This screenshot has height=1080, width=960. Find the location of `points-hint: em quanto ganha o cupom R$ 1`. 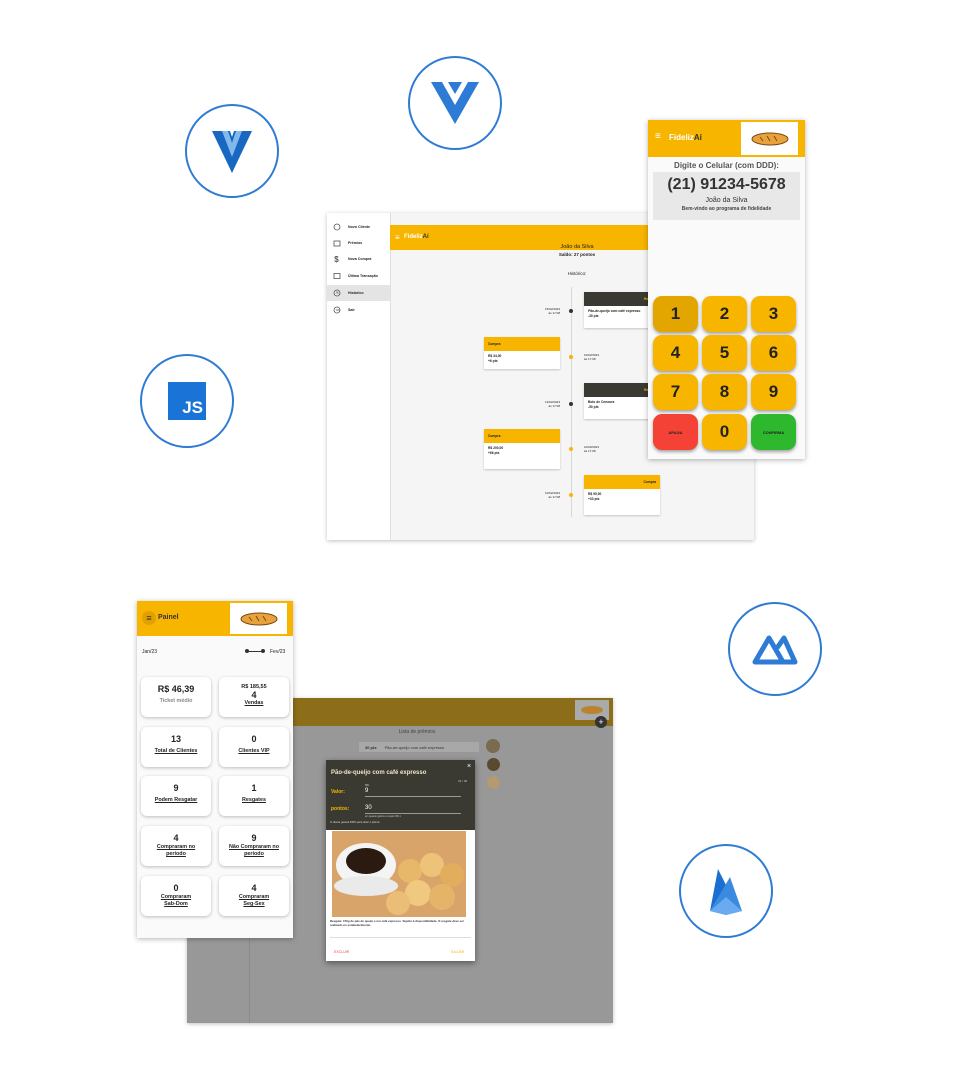

points-hint: em quanto ganha o cupom R$ 1 is located at coordinates (383, 816).